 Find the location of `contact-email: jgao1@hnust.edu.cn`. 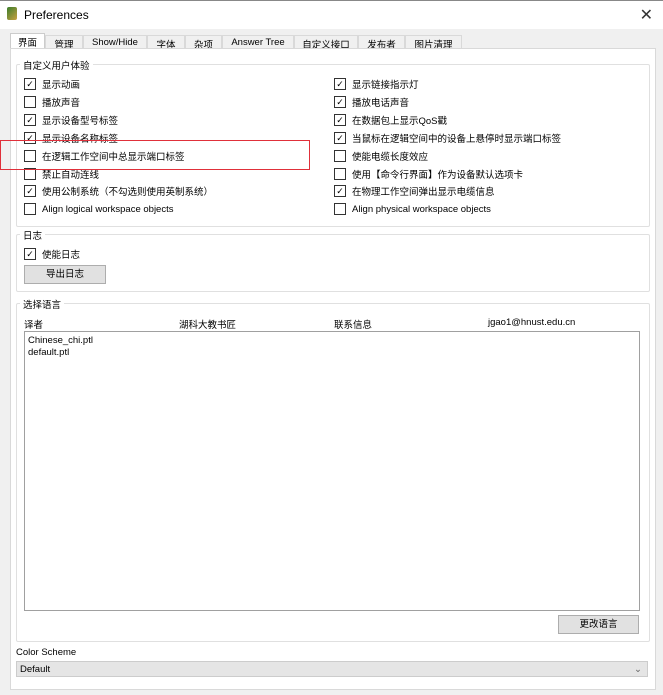

contact-email: jgao1@hnust.edu.cn is located at coordinates (532, 322).